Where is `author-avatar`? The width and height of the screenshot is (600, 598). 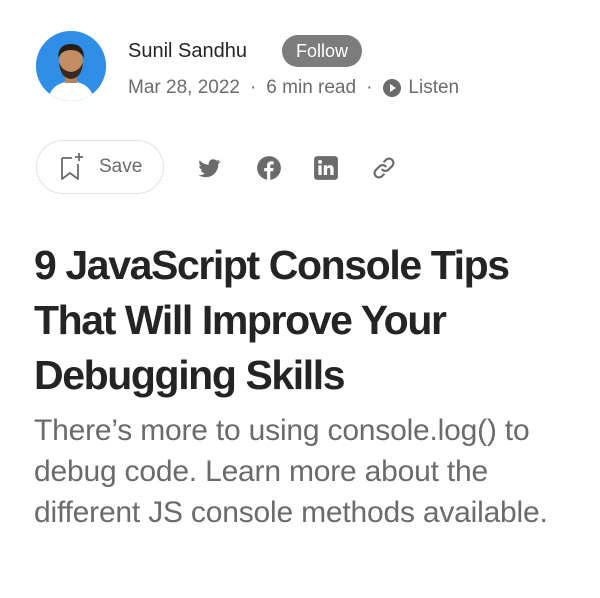 author-avatar is located at coordinates (71, 66).